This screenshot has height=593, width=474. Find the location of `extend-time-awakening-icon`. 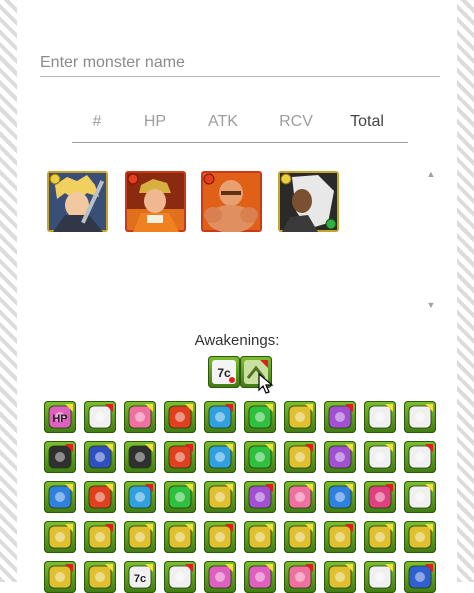

extend-time-awakening-icon is located at coordinates (60, 496).